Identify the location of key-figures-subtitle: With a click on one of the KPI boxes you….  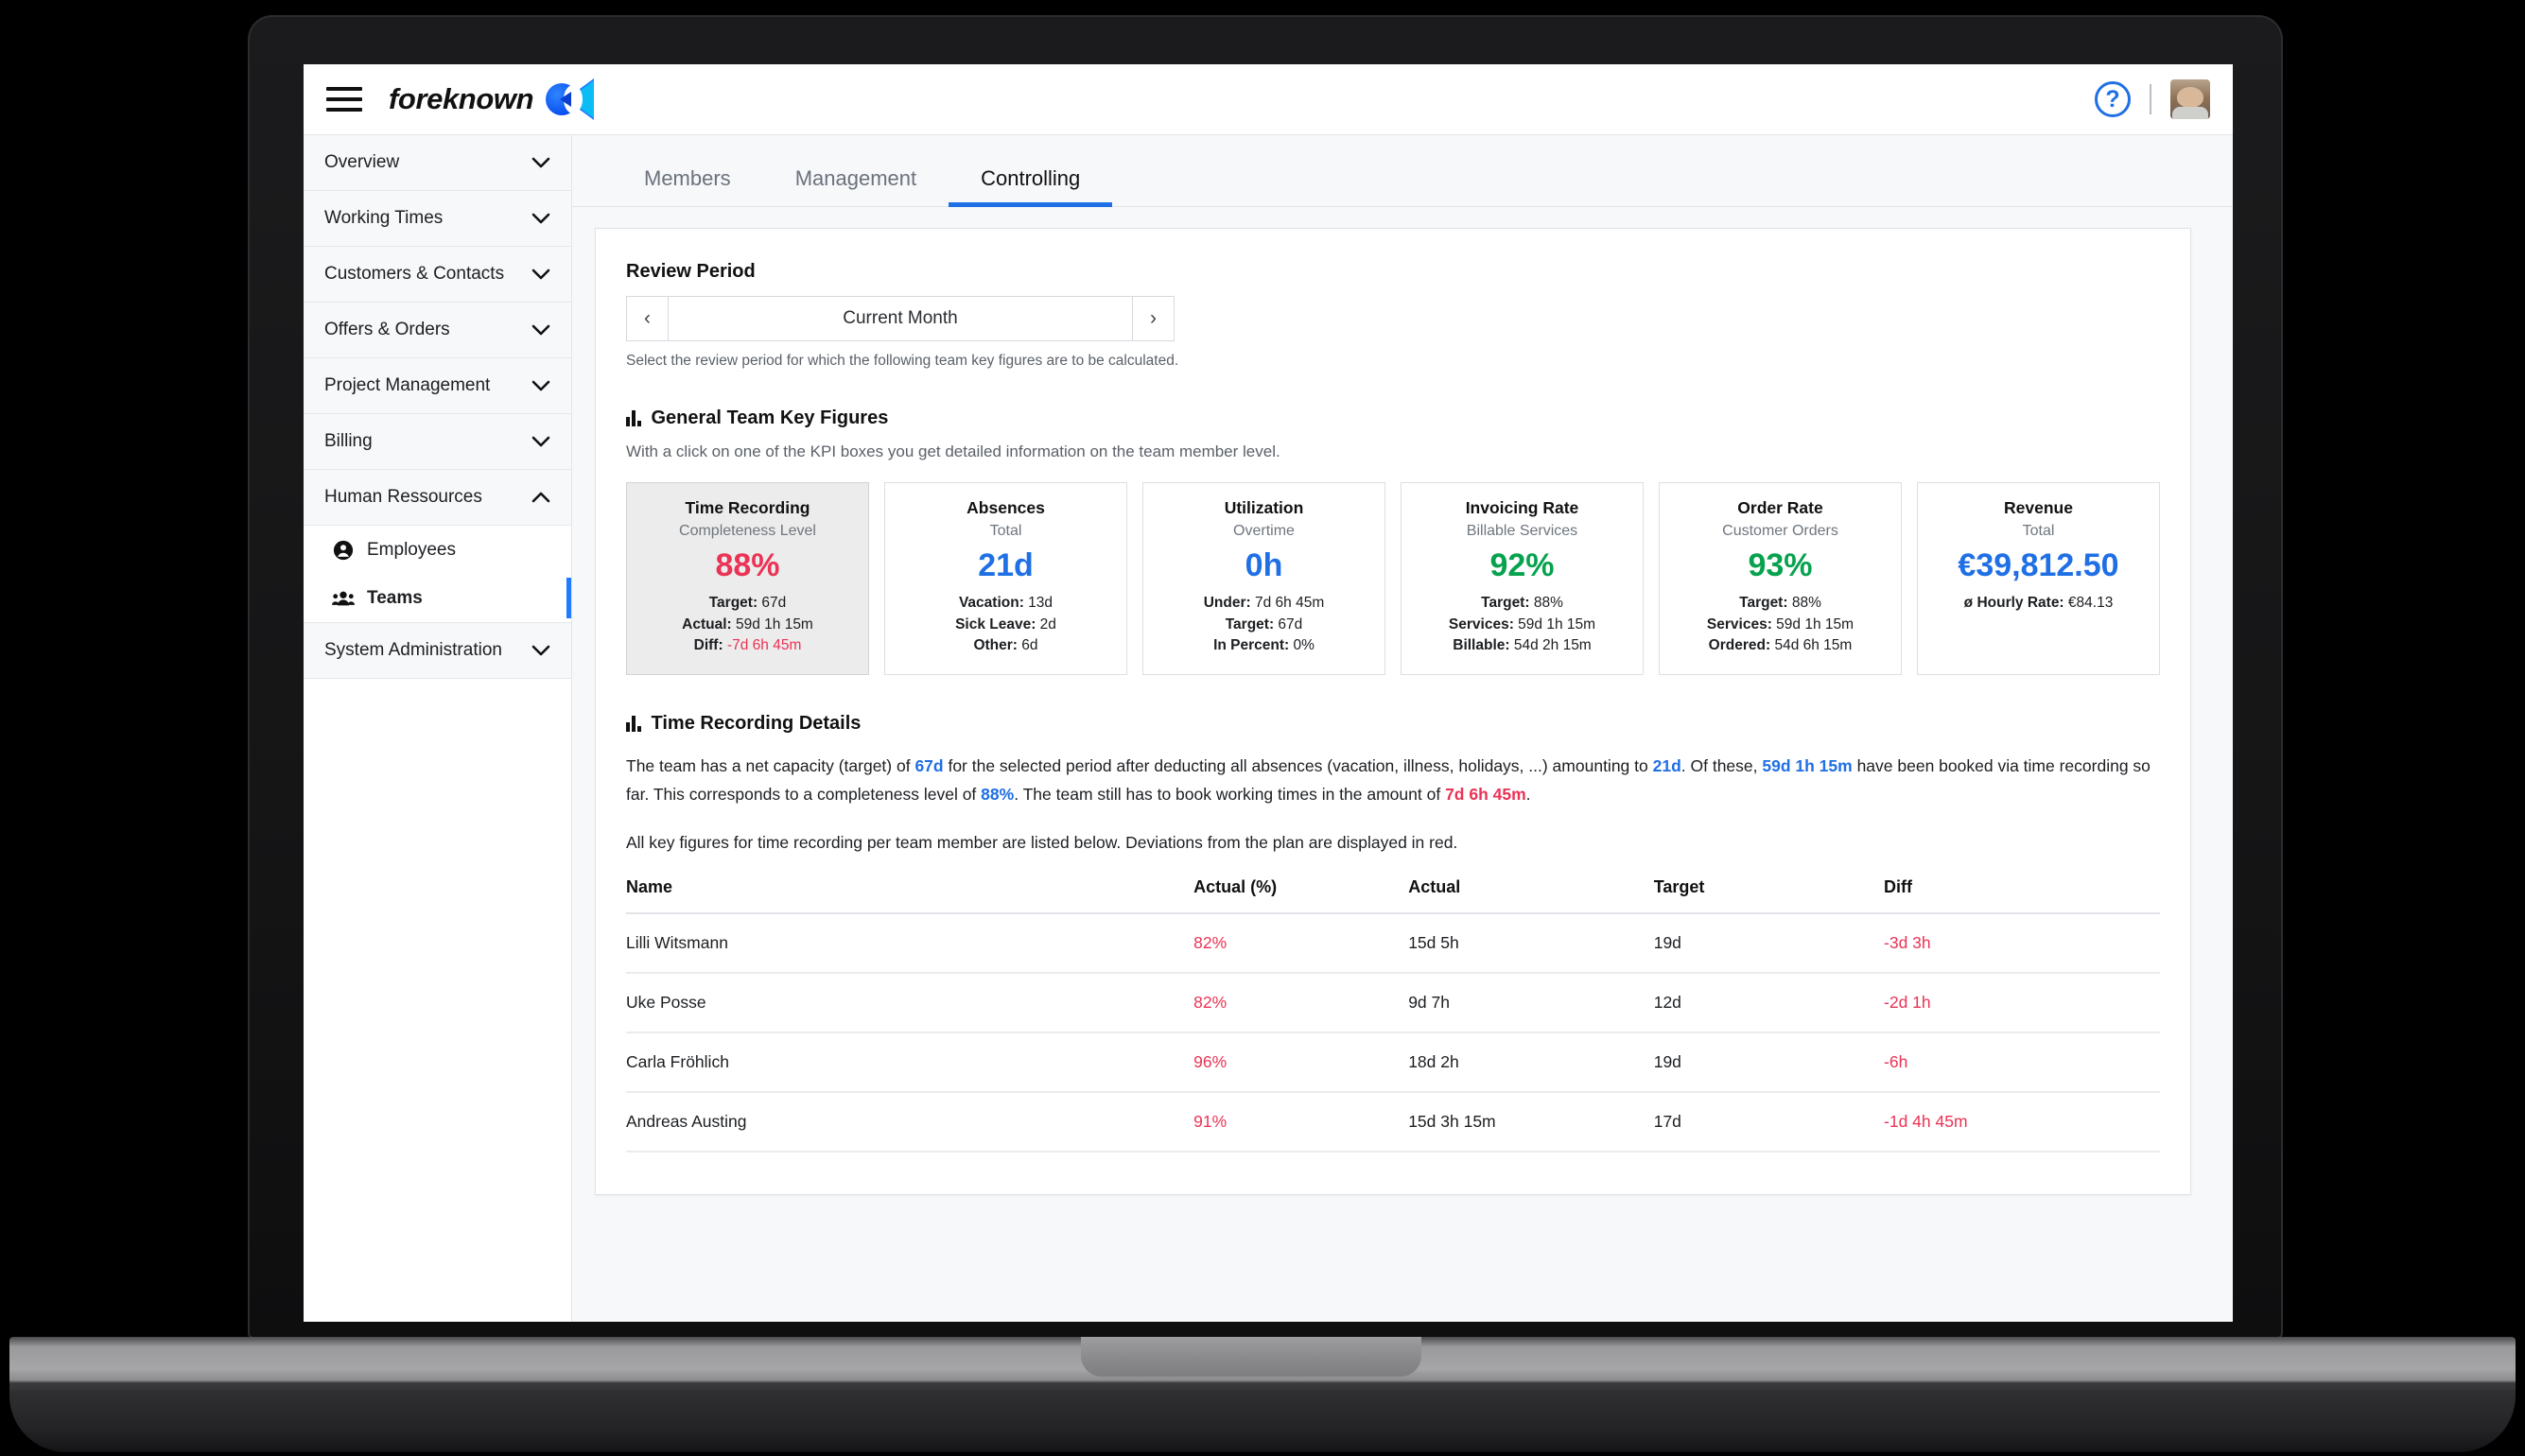
(953, 451).